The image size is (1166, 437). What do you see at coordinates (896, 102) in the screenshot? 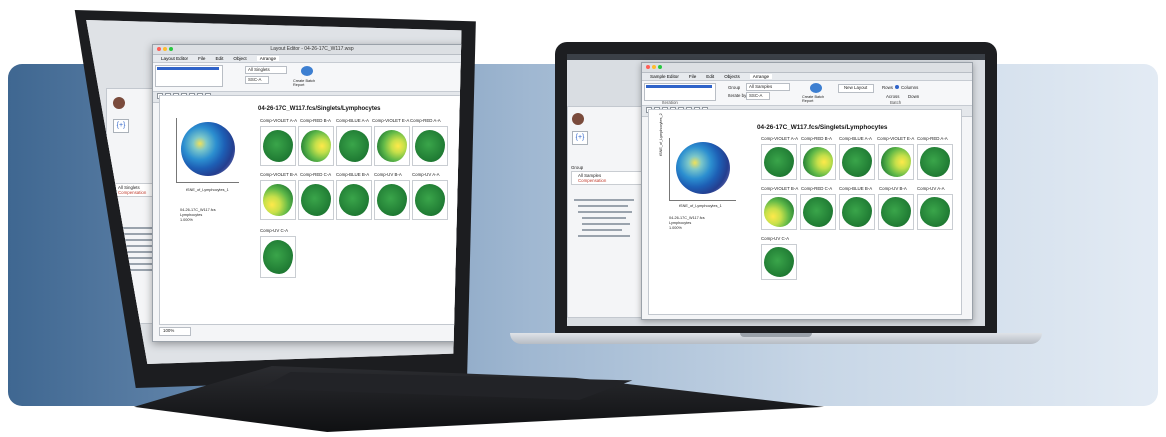
I see `section-label-batch: Batch` at bounding box center [896, 102].